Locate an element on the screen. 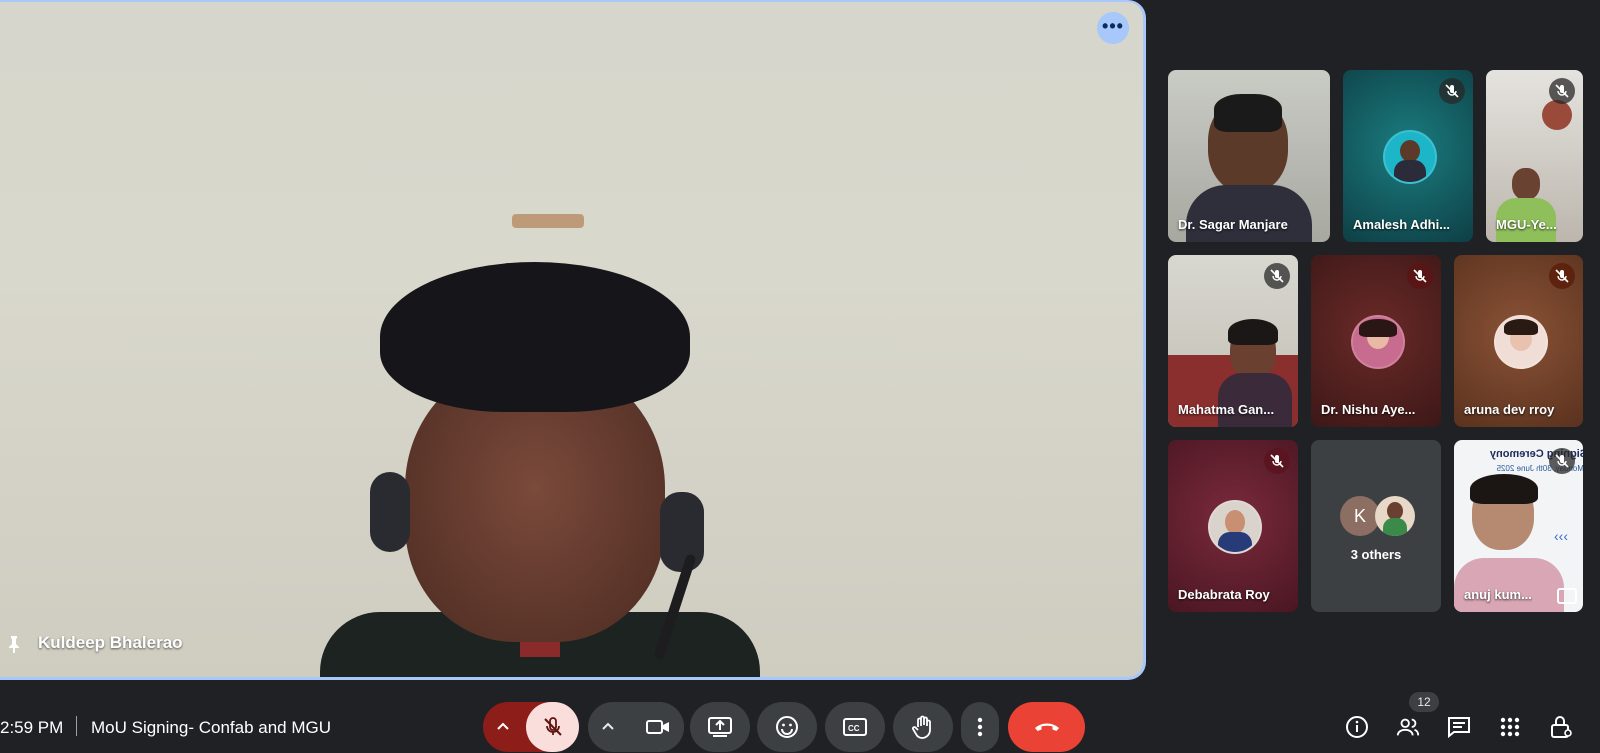 The width and height of the screenshot is (1600, 753). camera-icon is located at coordinates (657, 727).